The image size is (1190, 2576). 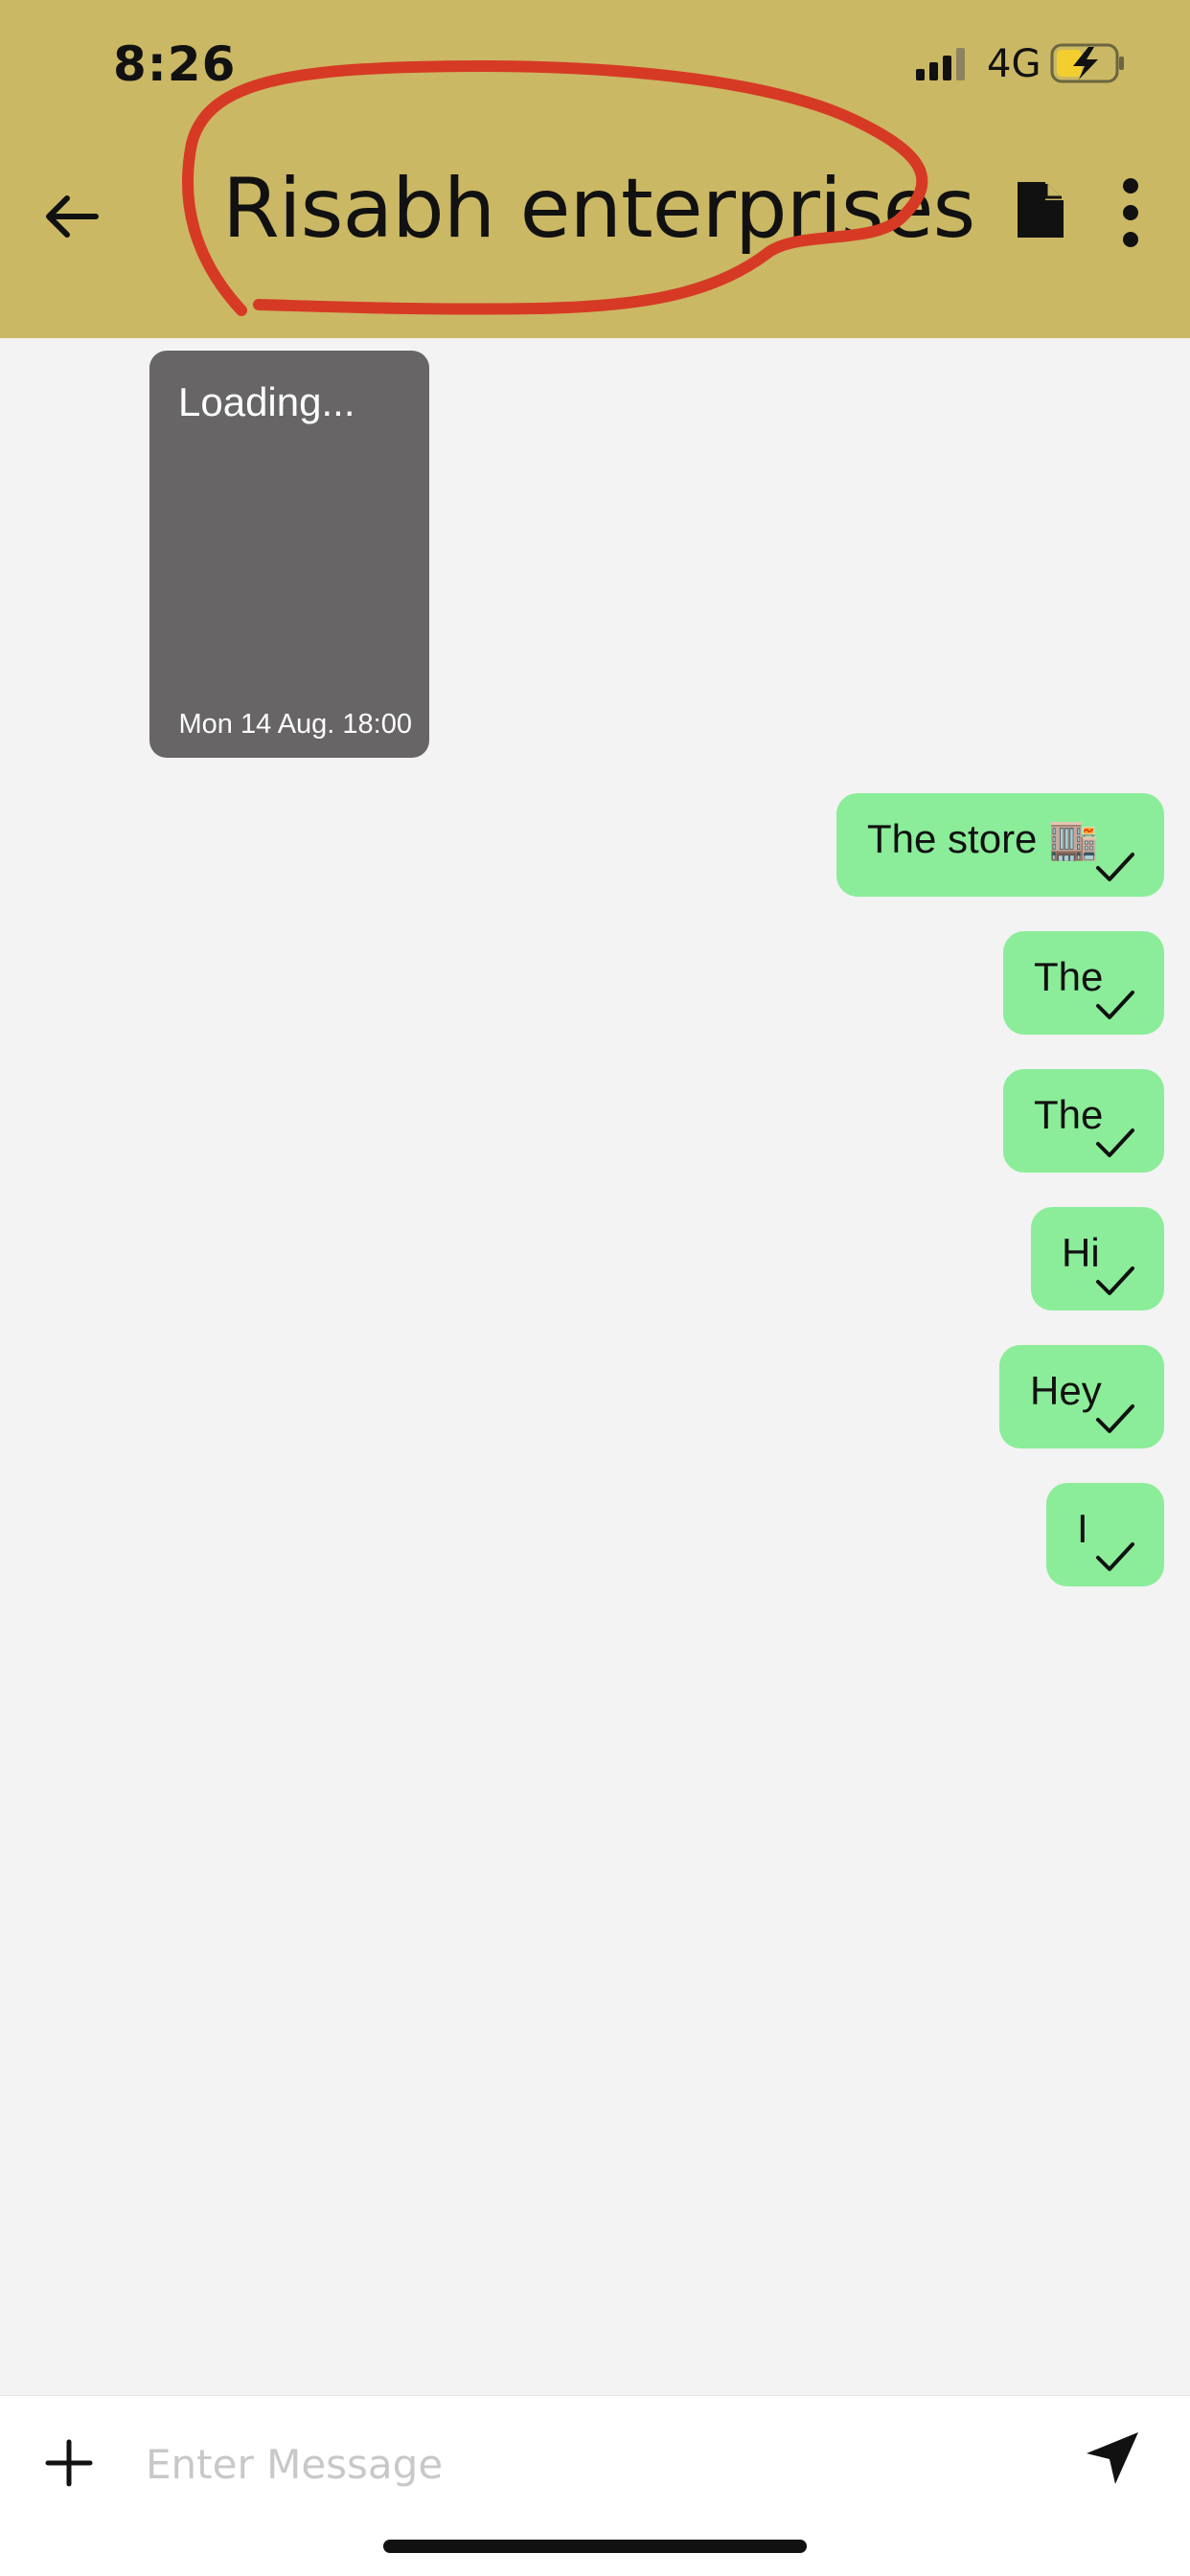 I want to click on plus-icon, so click(x=69, y=2463).